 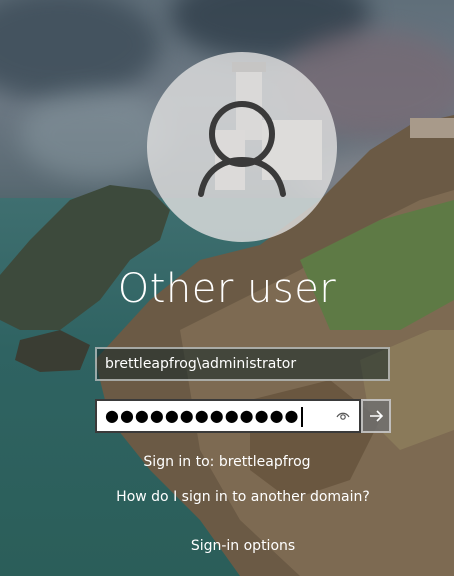 I want to click on user-avatar, so click(x=242, y=147).